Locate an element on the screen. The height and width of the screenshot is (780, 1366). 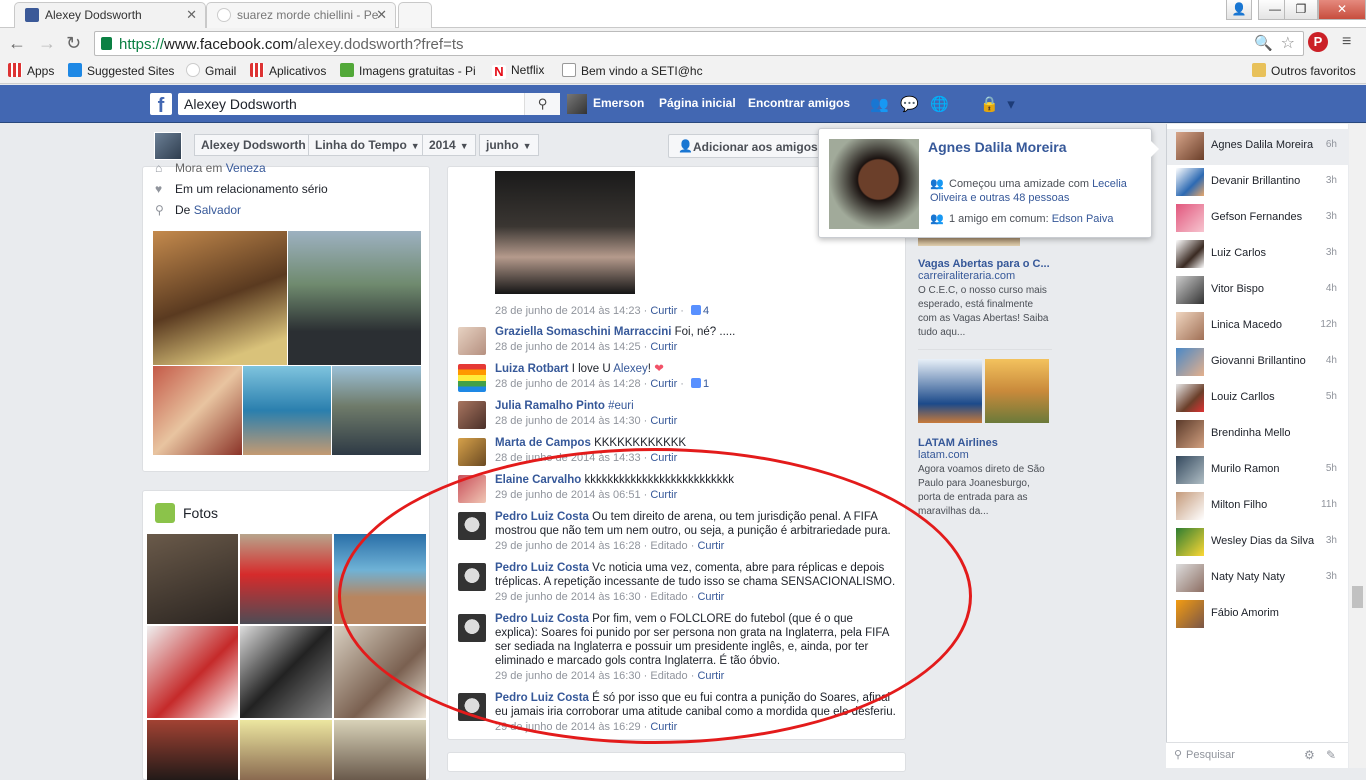
compose-icon: ✎ is located at coordinates (1331, 755).